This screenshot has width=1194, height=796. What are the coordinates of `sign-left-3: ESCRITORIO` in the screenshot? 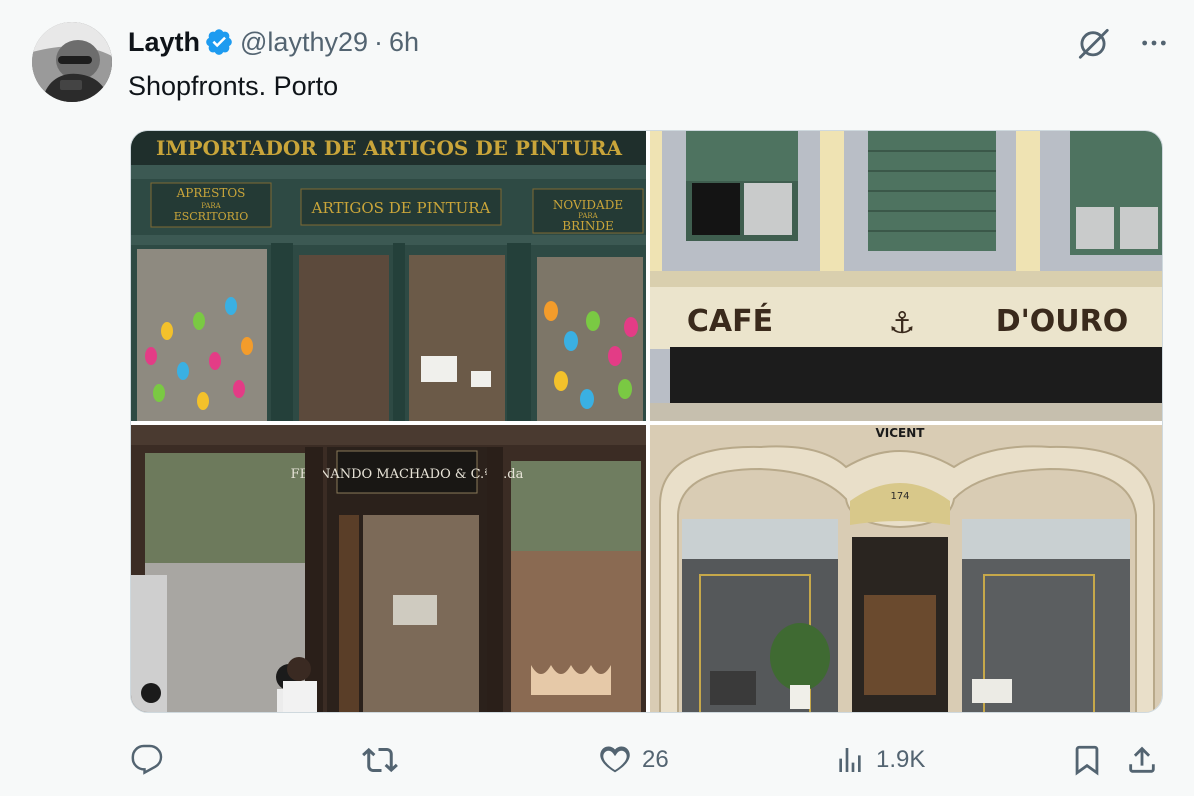 It's located at (211, 216).